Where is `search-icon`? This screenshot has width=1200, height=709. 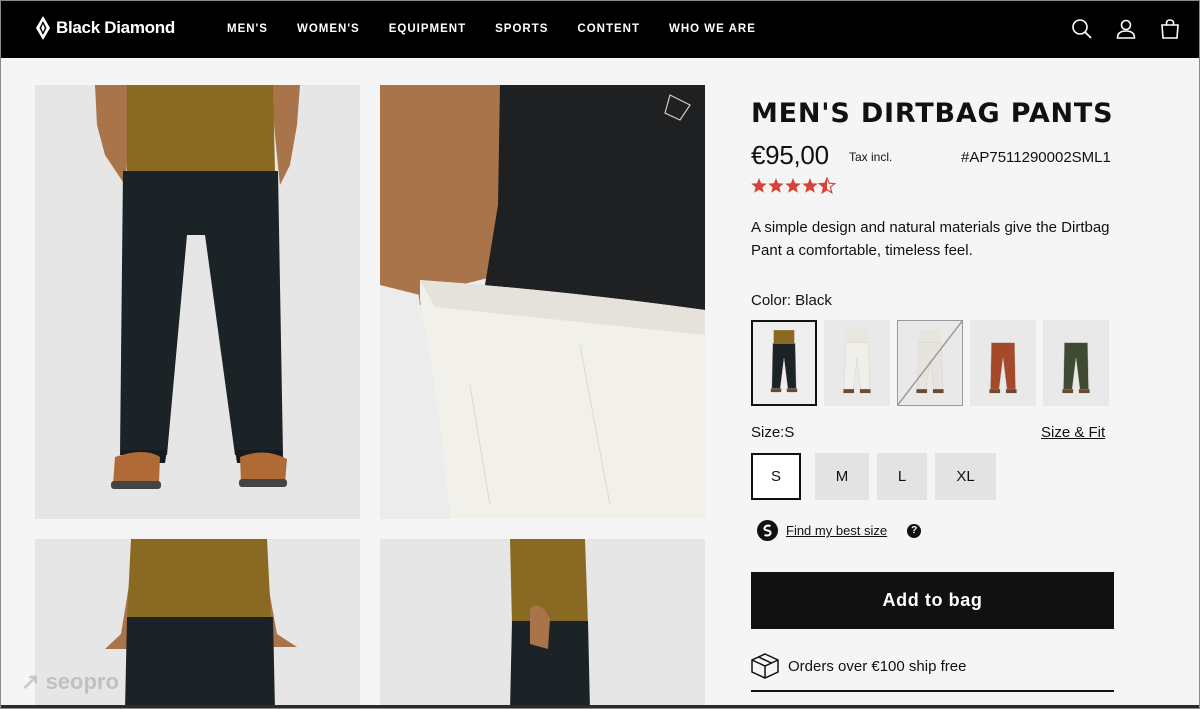 search-icon is located at coordinates (1082, 29).